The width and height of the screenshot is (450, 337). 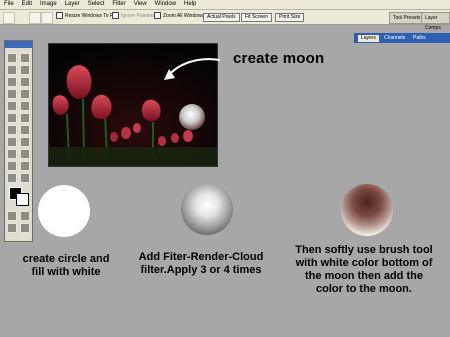 What do you see at coordinates (72, 4) in the screenshot?
I see `menu-layer: Layer` at bounding box center [72, 4].